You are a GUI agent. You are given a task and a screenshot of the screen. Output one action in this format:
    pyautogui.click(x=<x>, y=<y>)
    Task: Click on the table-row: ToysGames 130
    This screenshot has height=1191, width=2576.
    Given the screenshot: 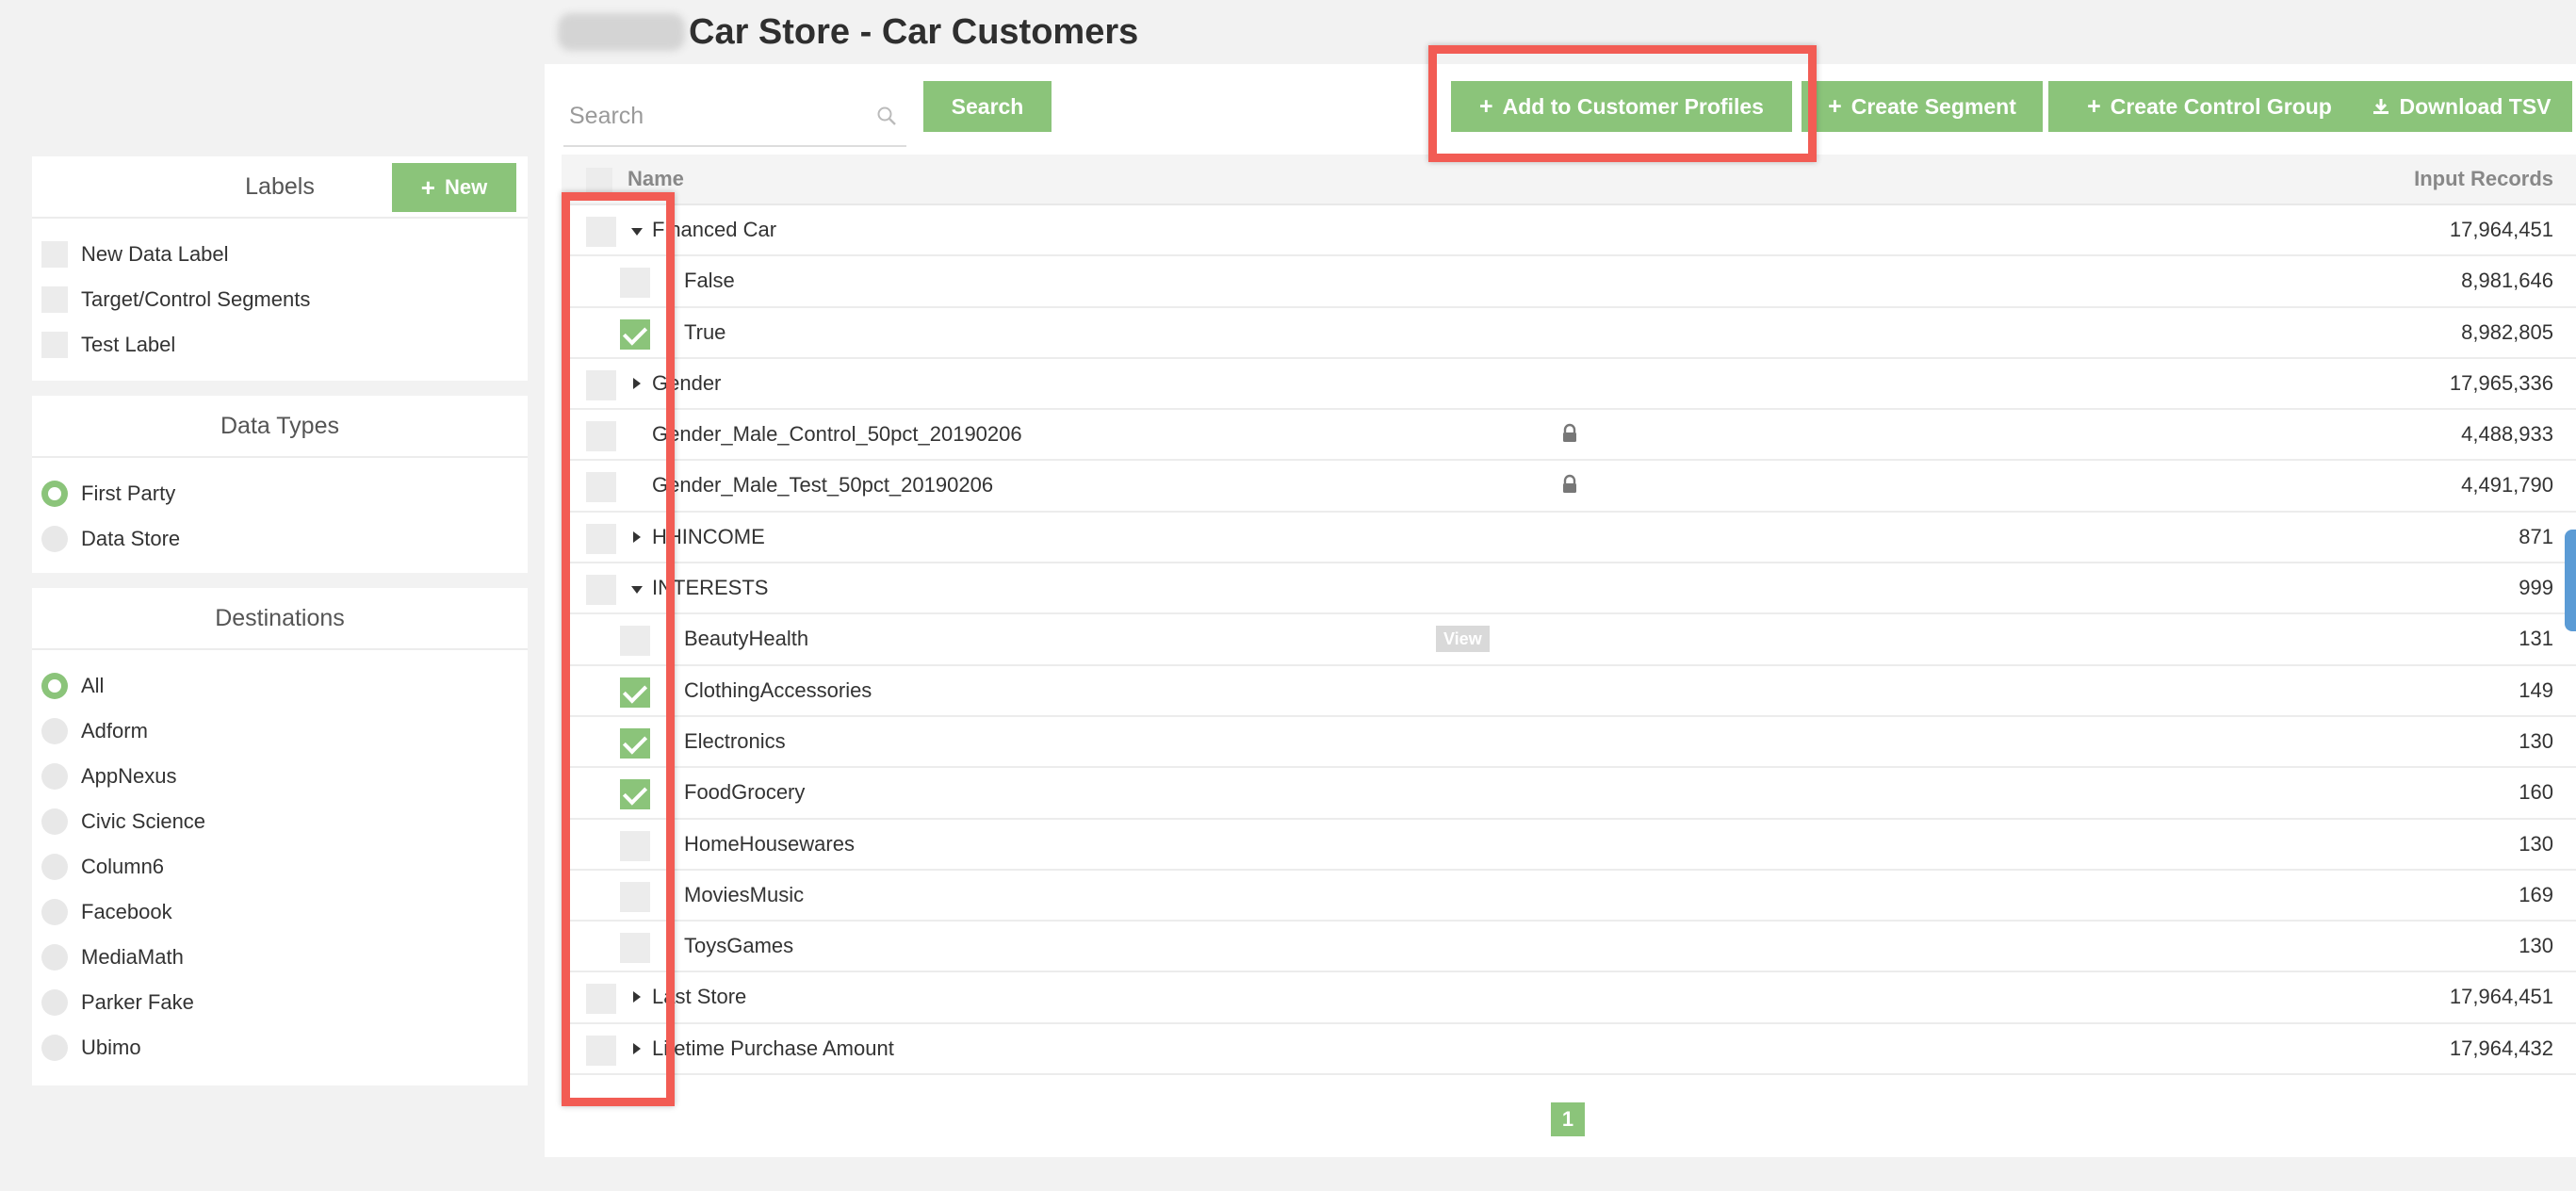 What is the action you would take?
    pyautogui.click(x=1569, y=947)
    